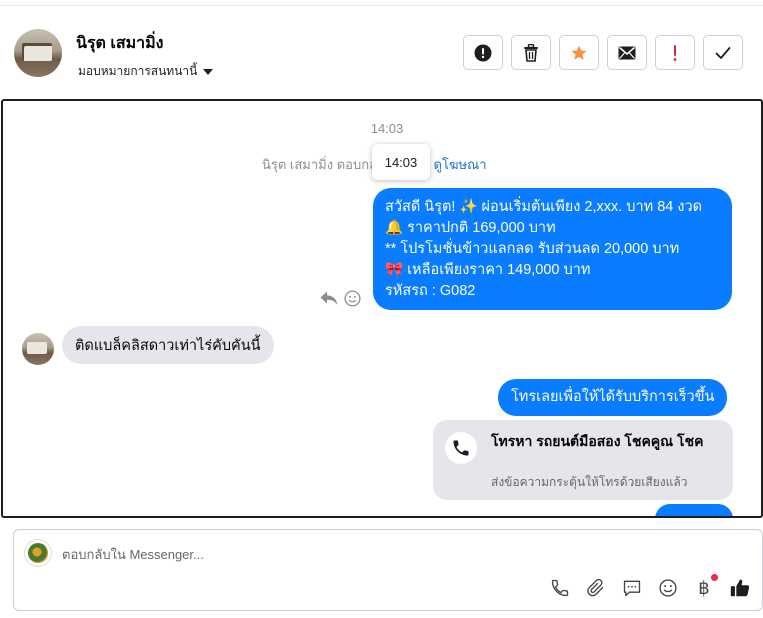  I want to click on assign-conversation-dropdown: มอบหมายการสนทนานี้, so click(146, 71).